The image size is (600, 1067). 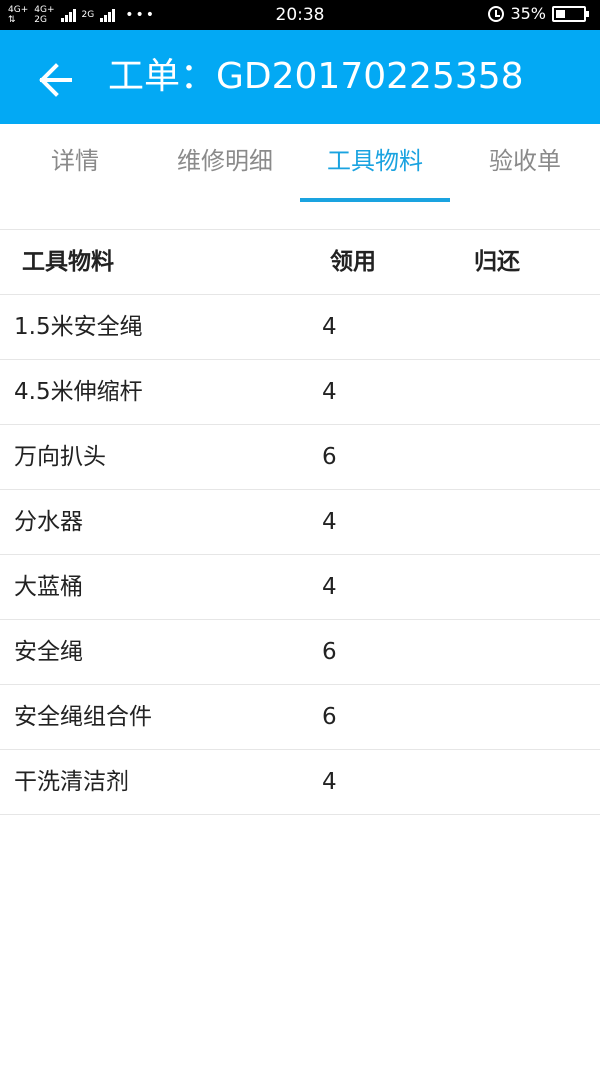 I want to click on tool-name: 安全绳组合件, so click(x=83, y=717).